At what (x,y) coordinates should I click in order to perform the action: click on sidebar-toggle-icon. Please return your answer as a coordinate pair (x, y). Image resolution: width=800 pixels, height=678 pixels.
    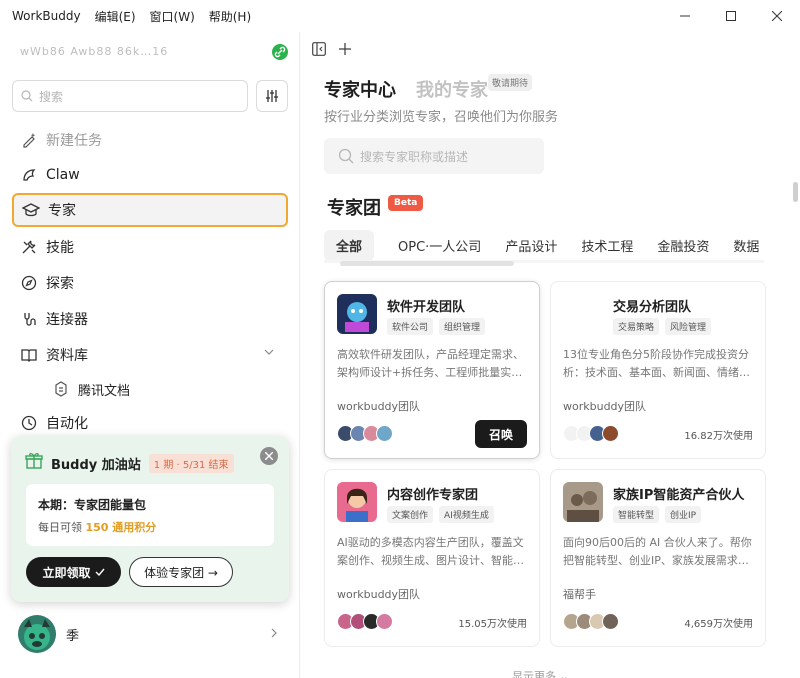
    Looking at the image, I should click on (319, 49).